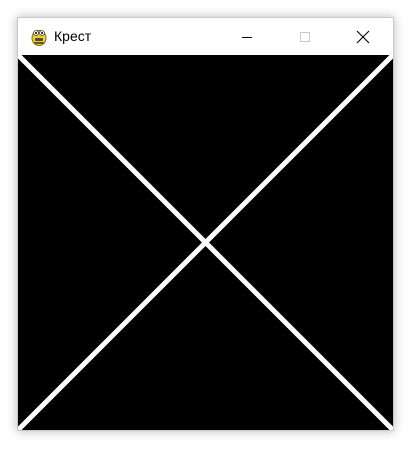  I want to click on window-title: Крест, so click(73, 36).